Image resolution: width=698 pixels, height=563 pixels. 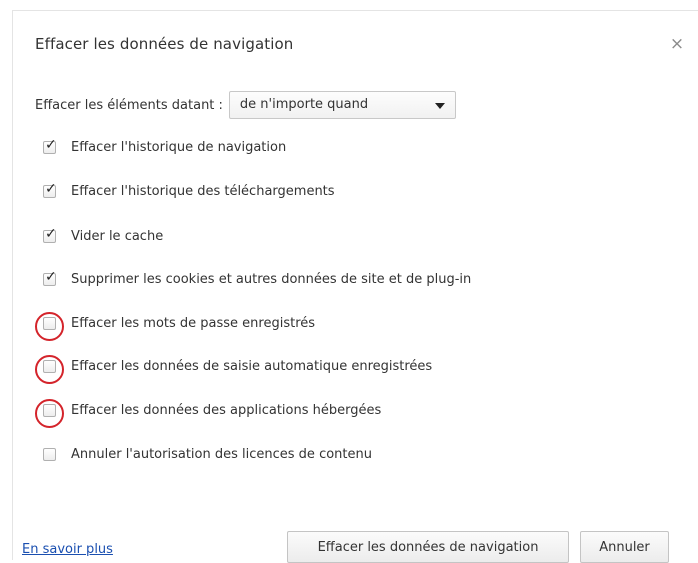 I want to click on close-icon: ×, so click(x=677, y=44).